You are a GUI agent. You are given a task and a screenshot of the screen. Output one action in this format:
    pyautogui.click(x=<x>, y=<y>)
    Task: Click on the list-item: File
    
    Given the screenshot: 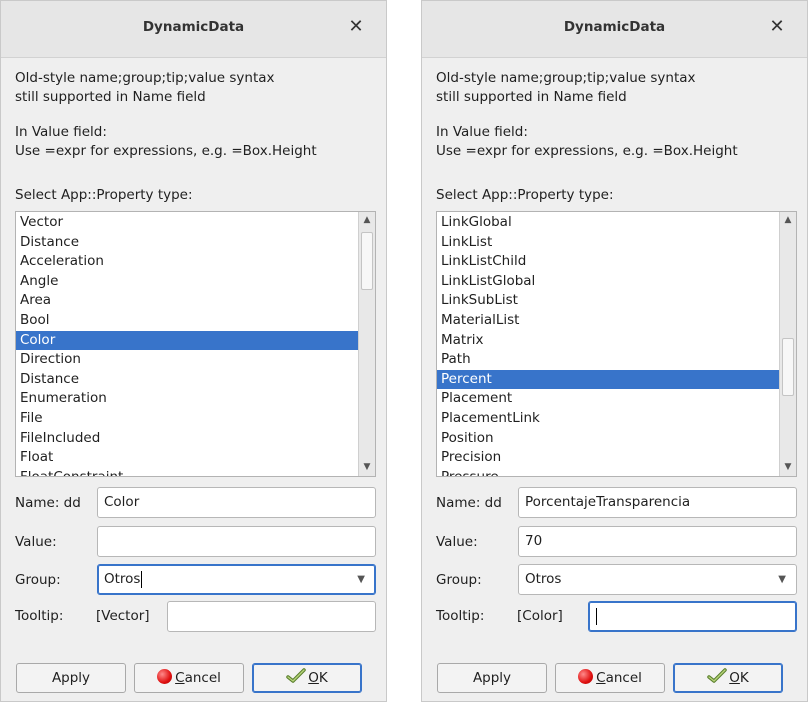 What is the action you would take?
    pyautogui.click(x=187, y=419)
    